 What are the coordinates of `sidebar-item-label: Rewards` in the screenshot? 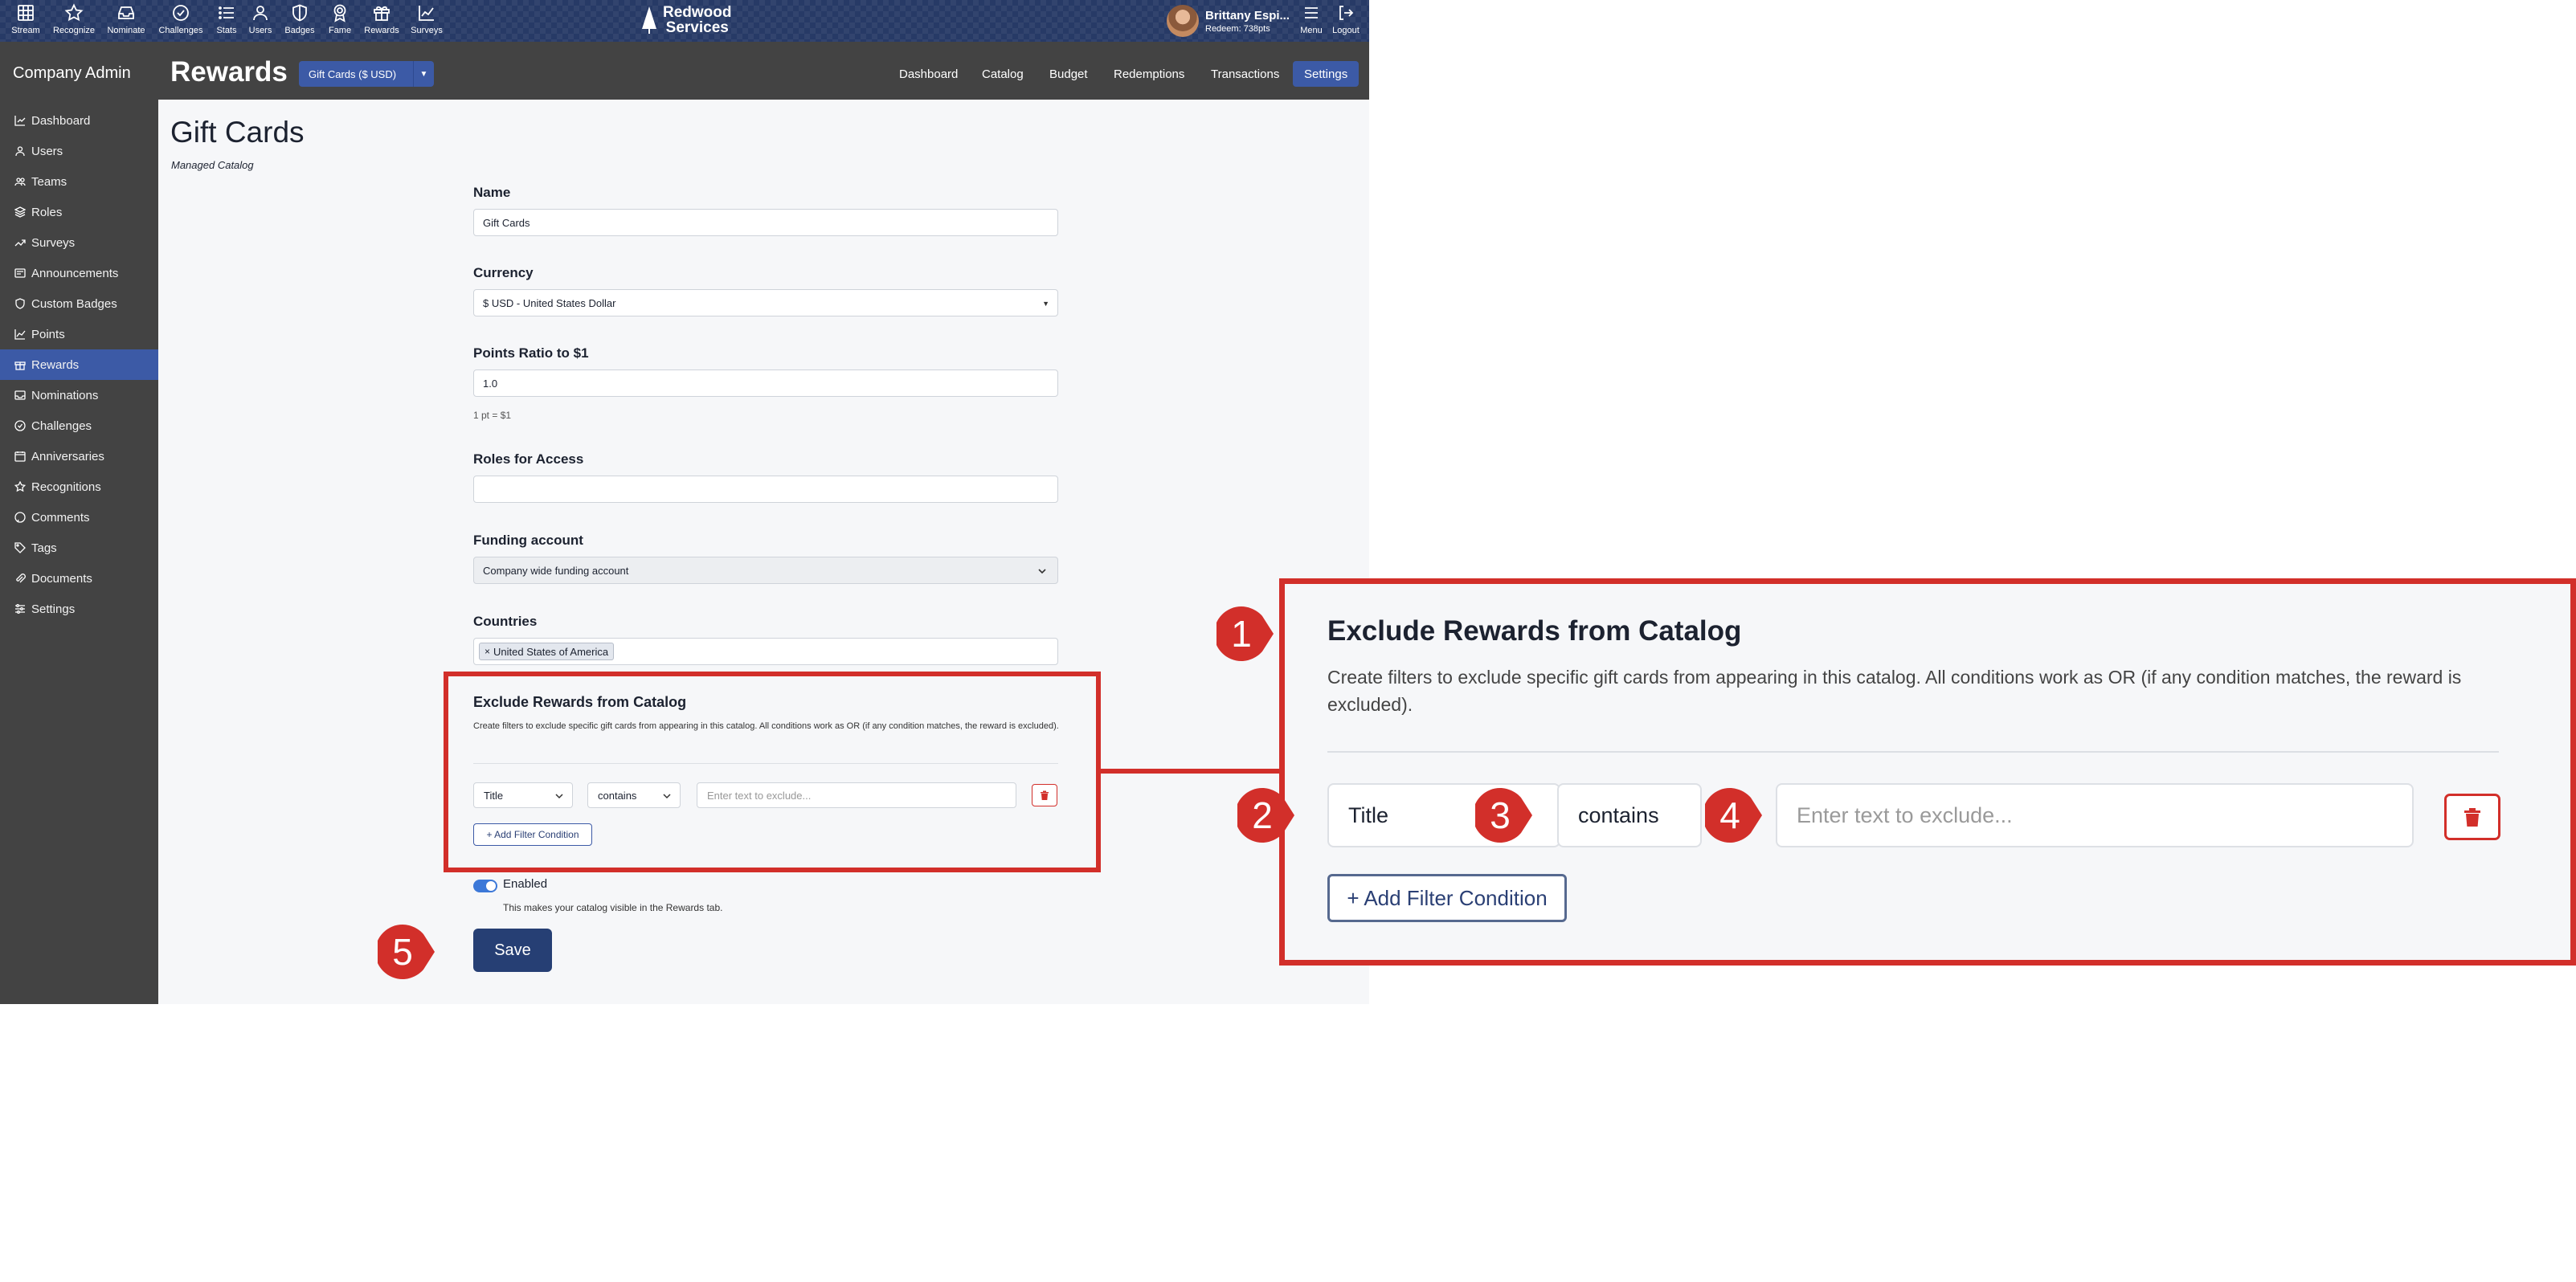 It's located at (55, 364).